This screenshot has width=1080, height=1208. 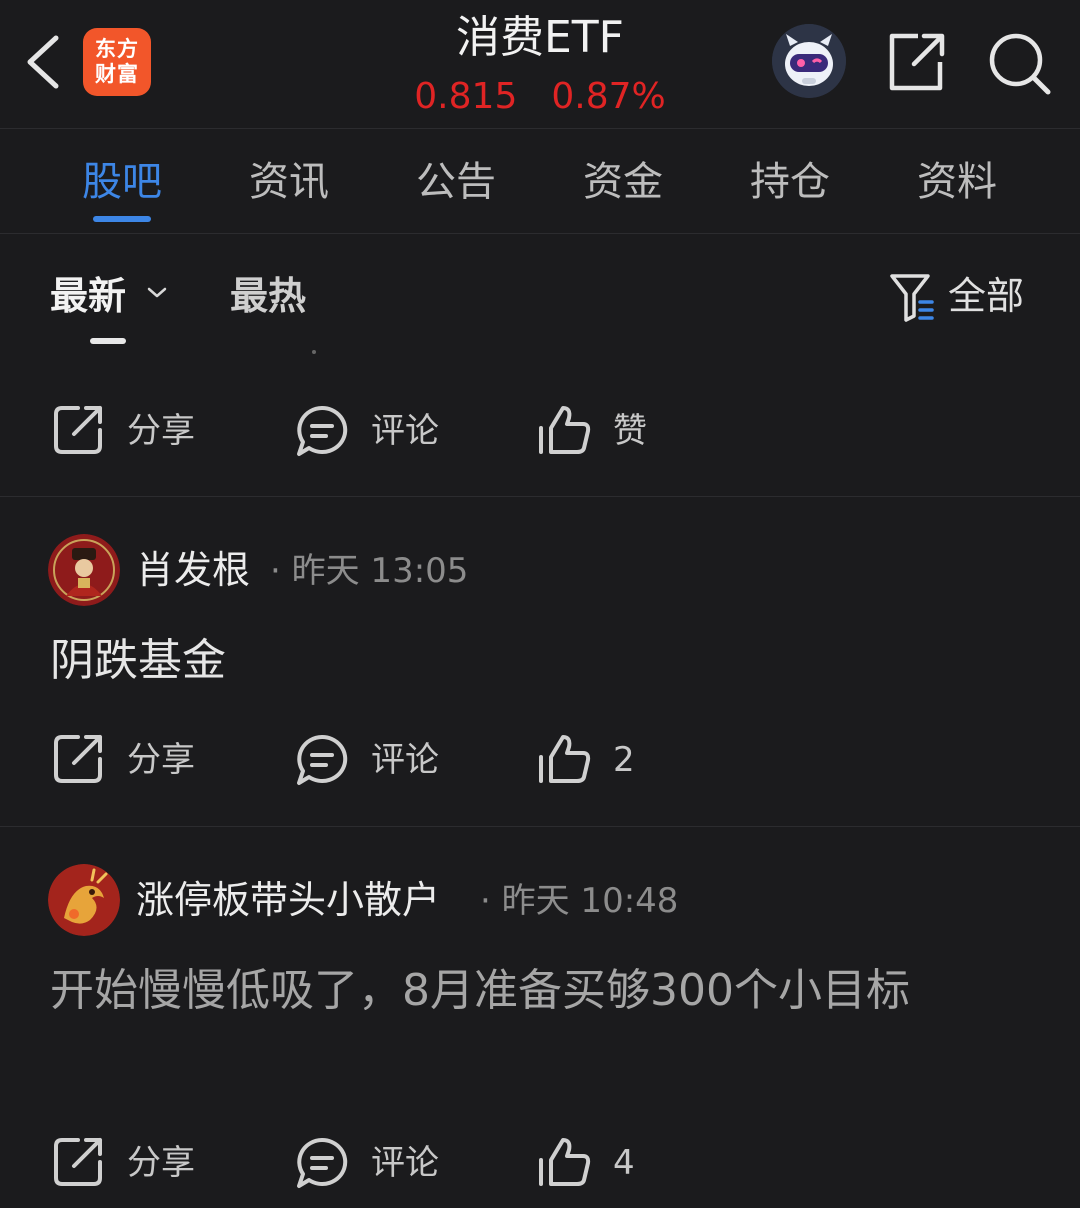 I want to click on quote-row: 0.815 0.87%, so click(x=540, y=97).